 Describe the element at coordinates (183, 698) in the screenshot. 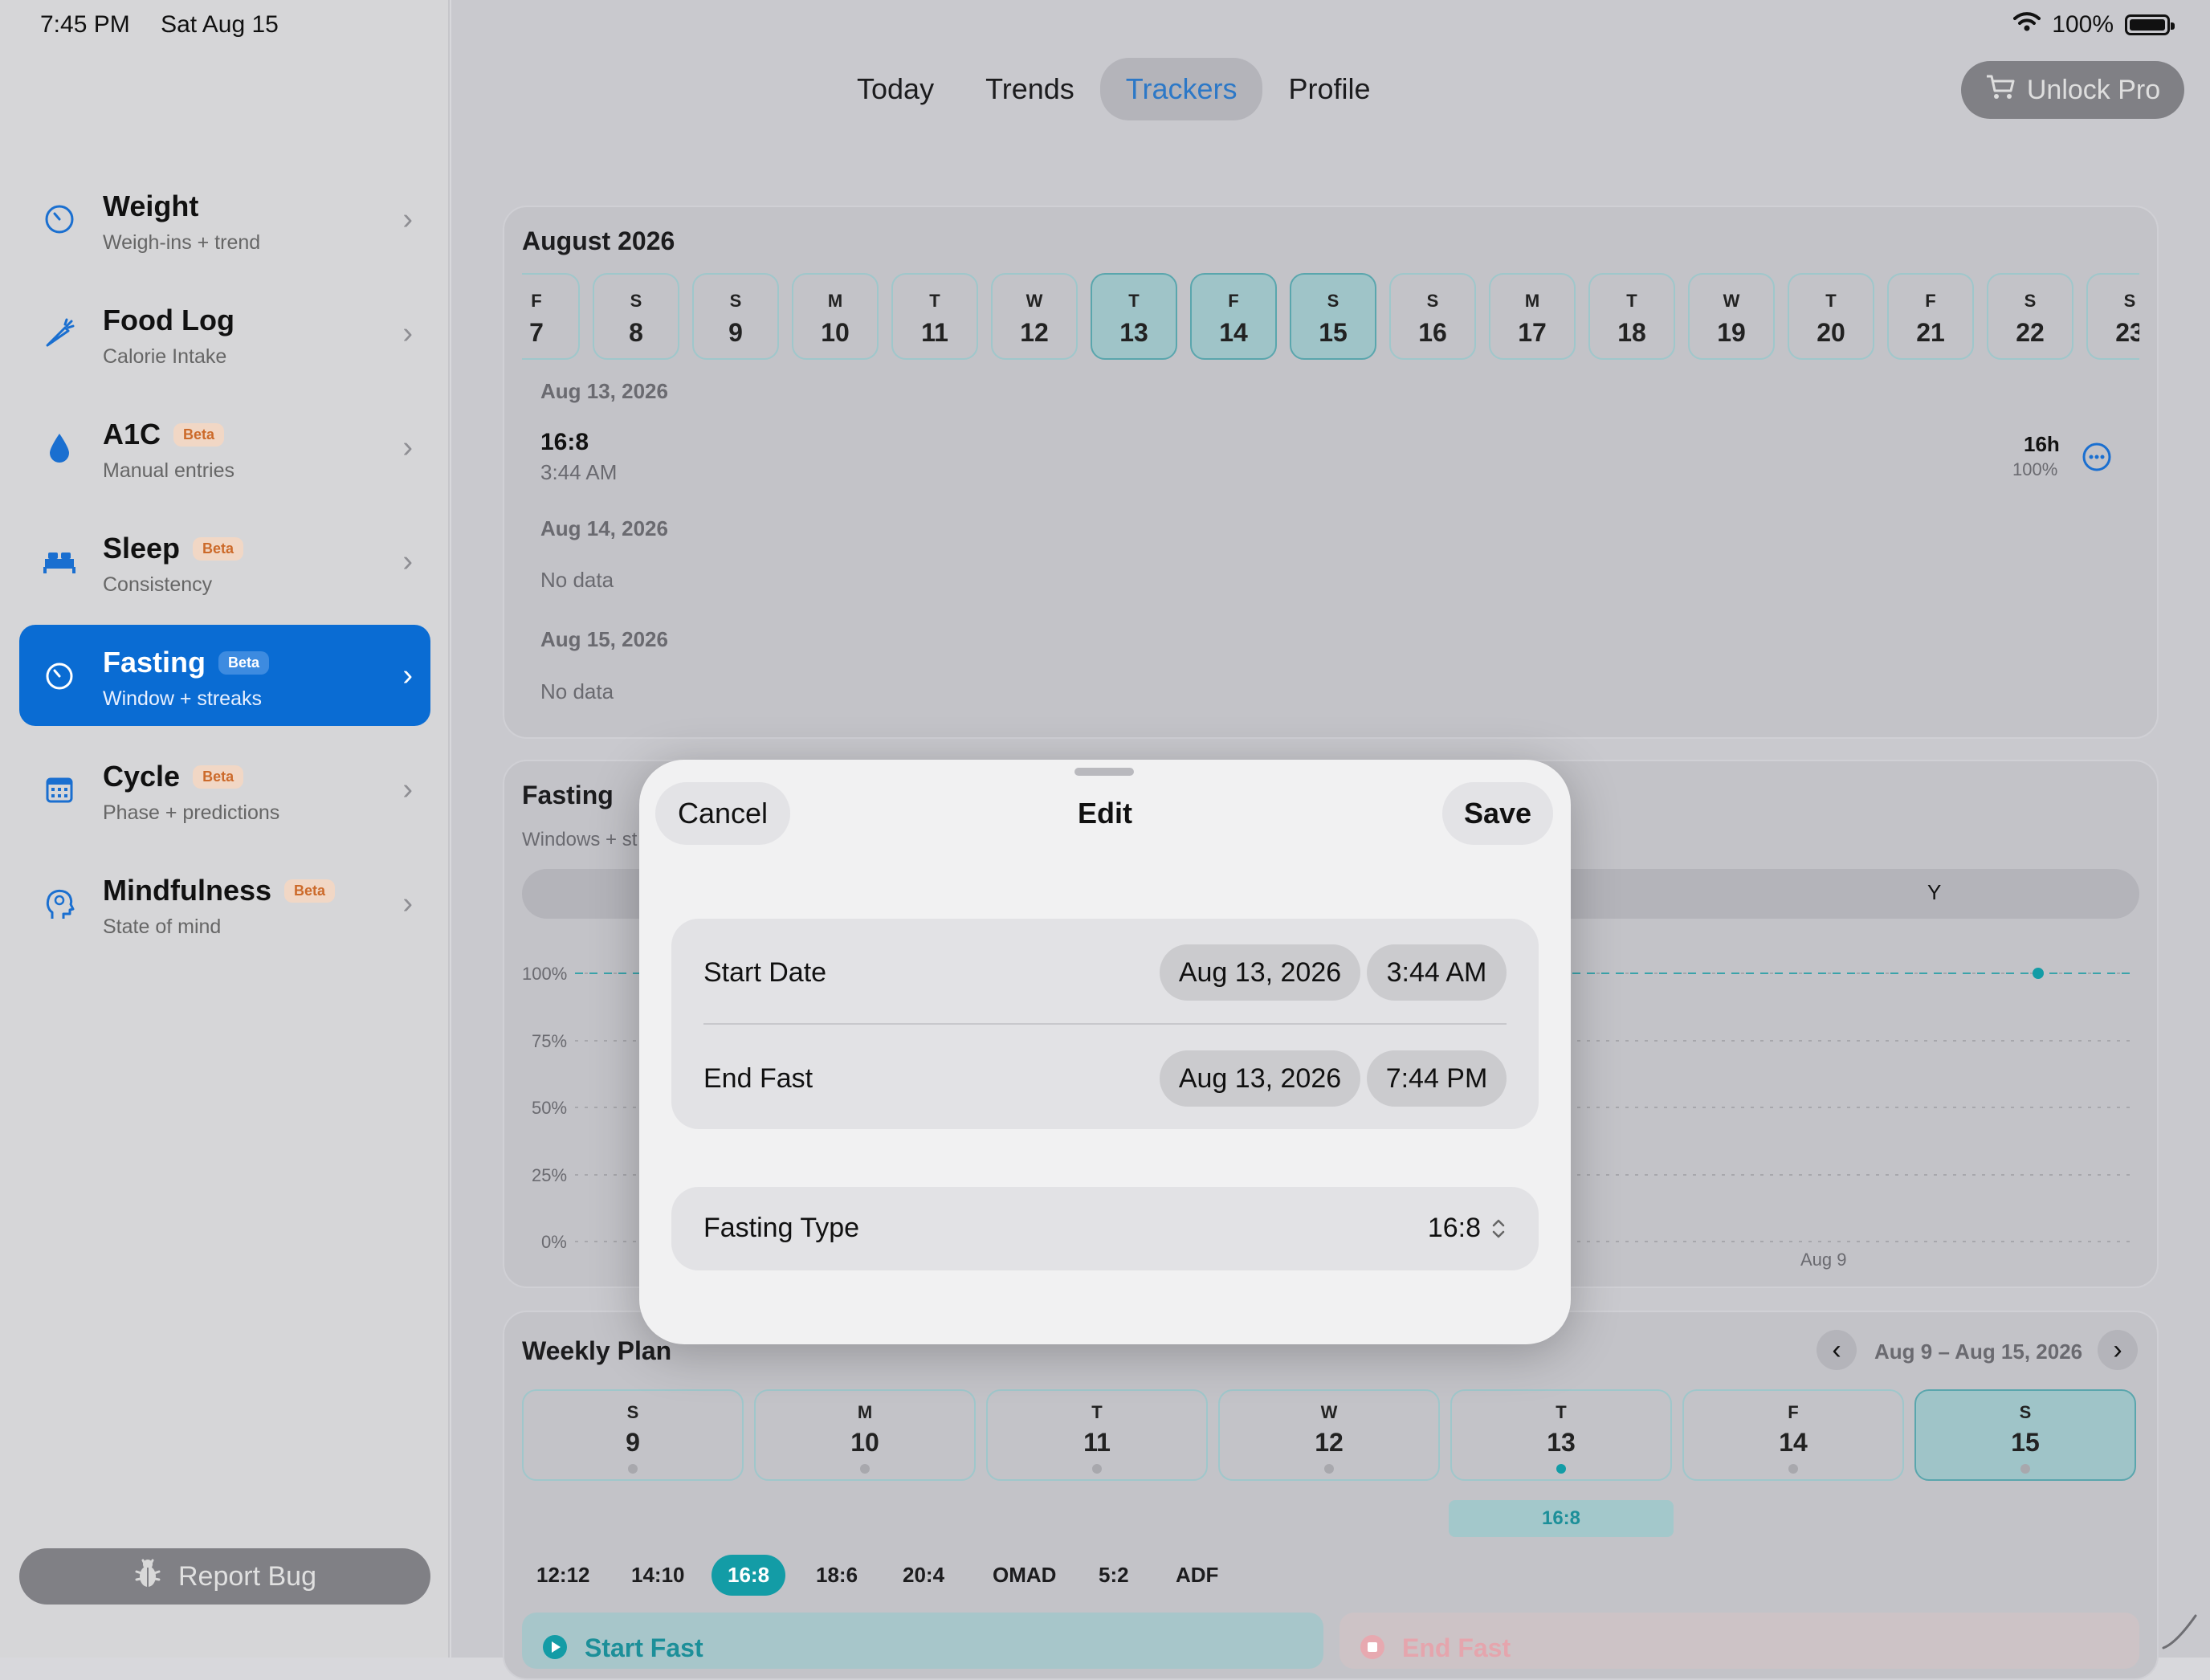

I see `sidebar-item-sub: Window + streaks` at that location.